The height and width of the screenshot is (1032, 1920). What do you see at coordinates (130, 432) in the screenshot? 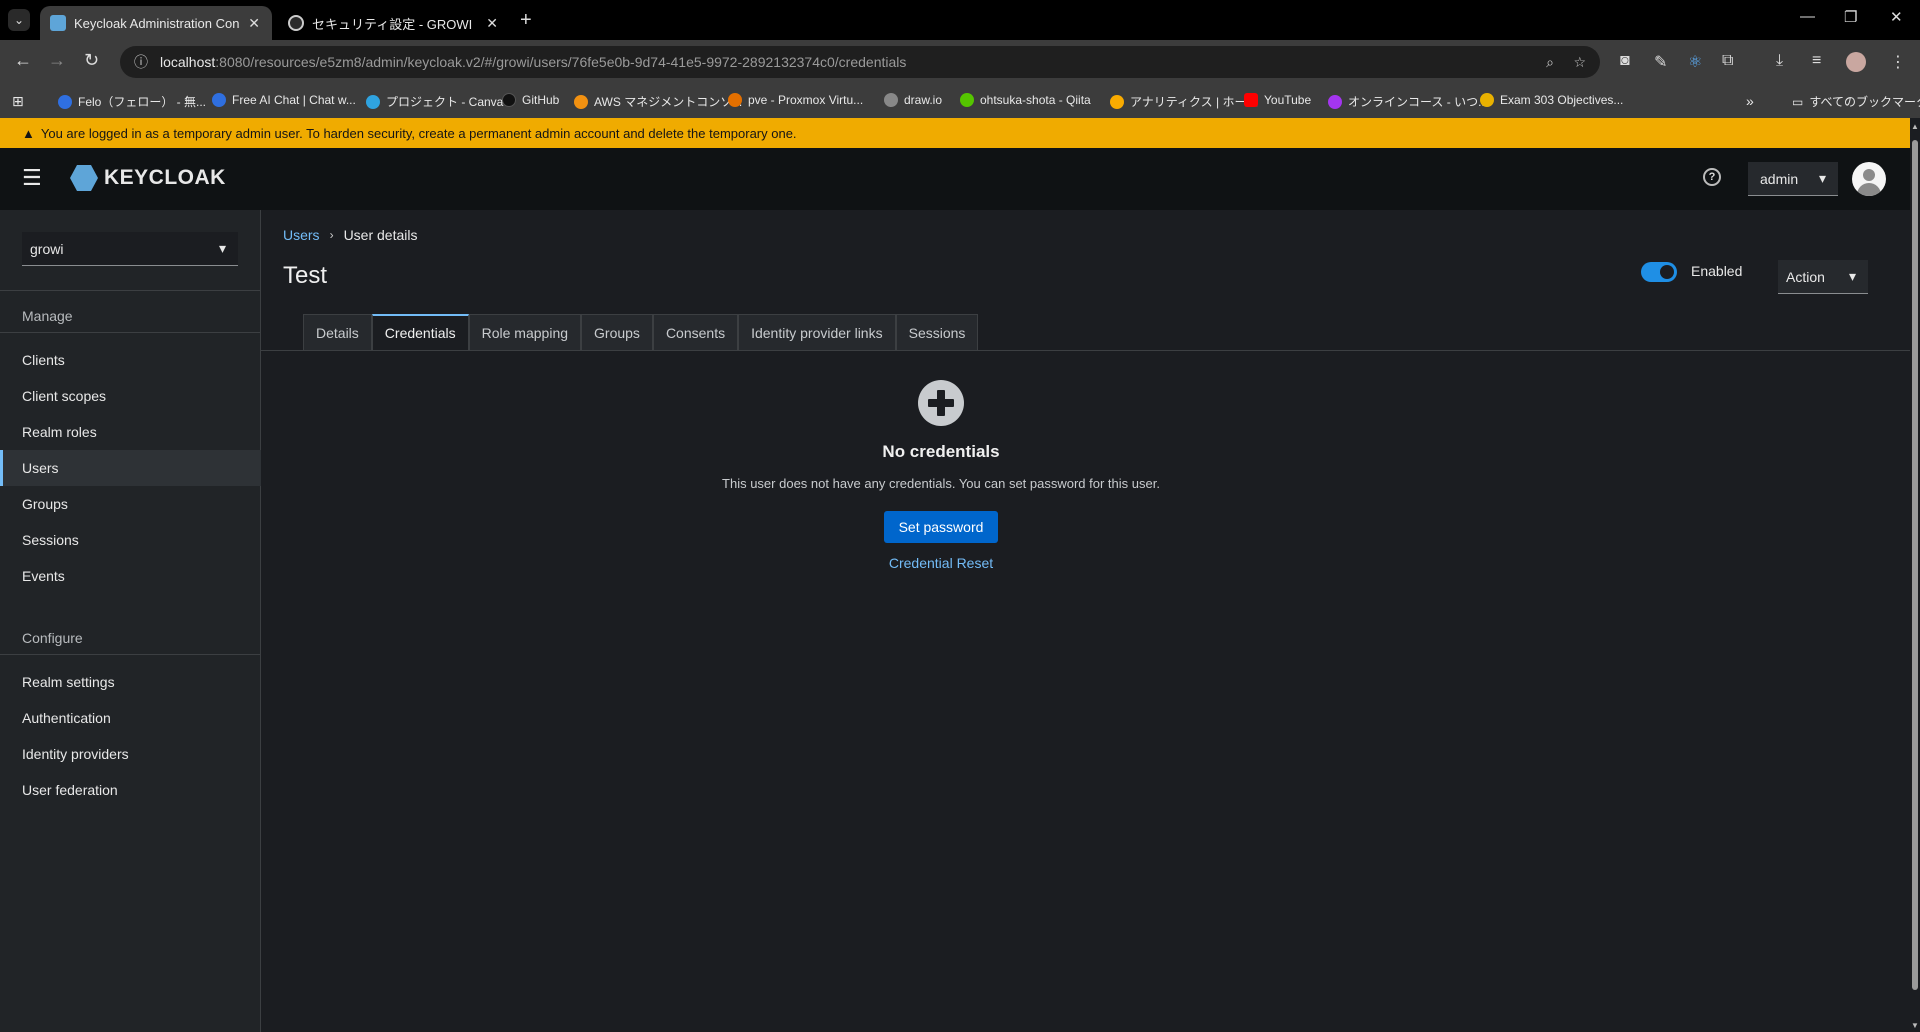
I see `sidebar-item-realm-roles: Realm roles` at bounding box center [130, 432].